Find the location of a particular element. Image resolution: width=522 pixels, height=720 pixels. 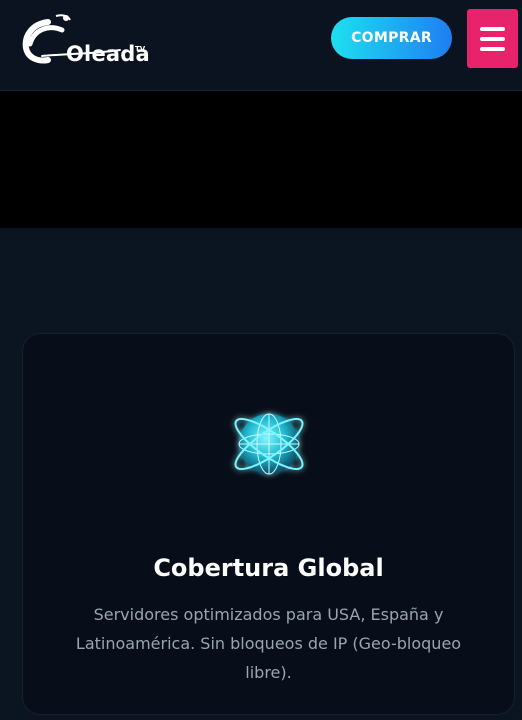

feature-title: Cobertura Global is located at coordinates (268, 567).